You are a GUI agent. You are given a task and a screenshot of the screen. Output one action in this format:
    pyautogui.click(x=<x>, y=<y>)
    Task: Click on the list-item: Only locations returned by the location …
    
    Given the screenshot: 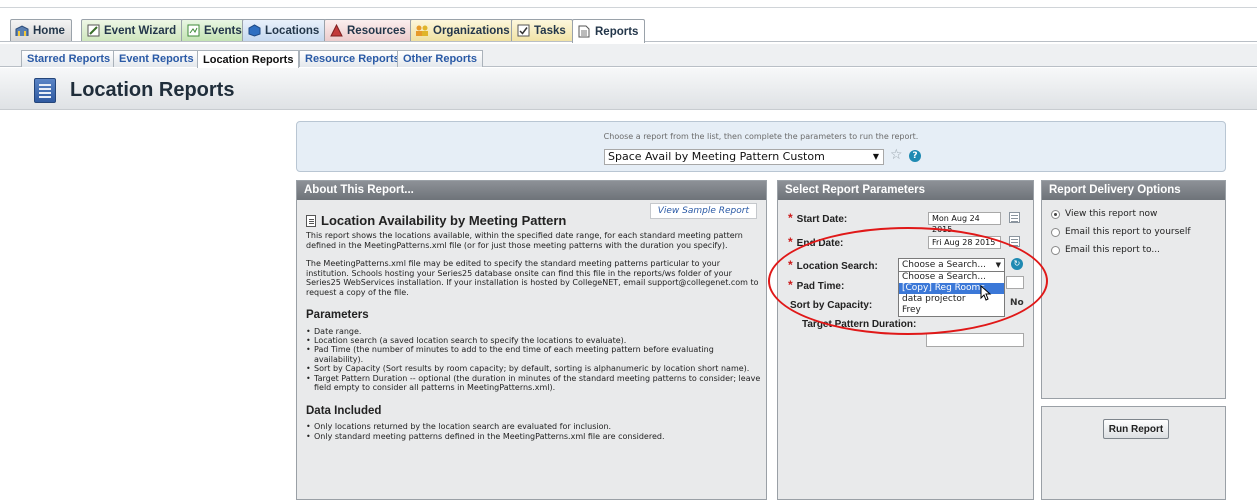 What is the action you would take?
    pyautogui.click(x=533, y=427)
    